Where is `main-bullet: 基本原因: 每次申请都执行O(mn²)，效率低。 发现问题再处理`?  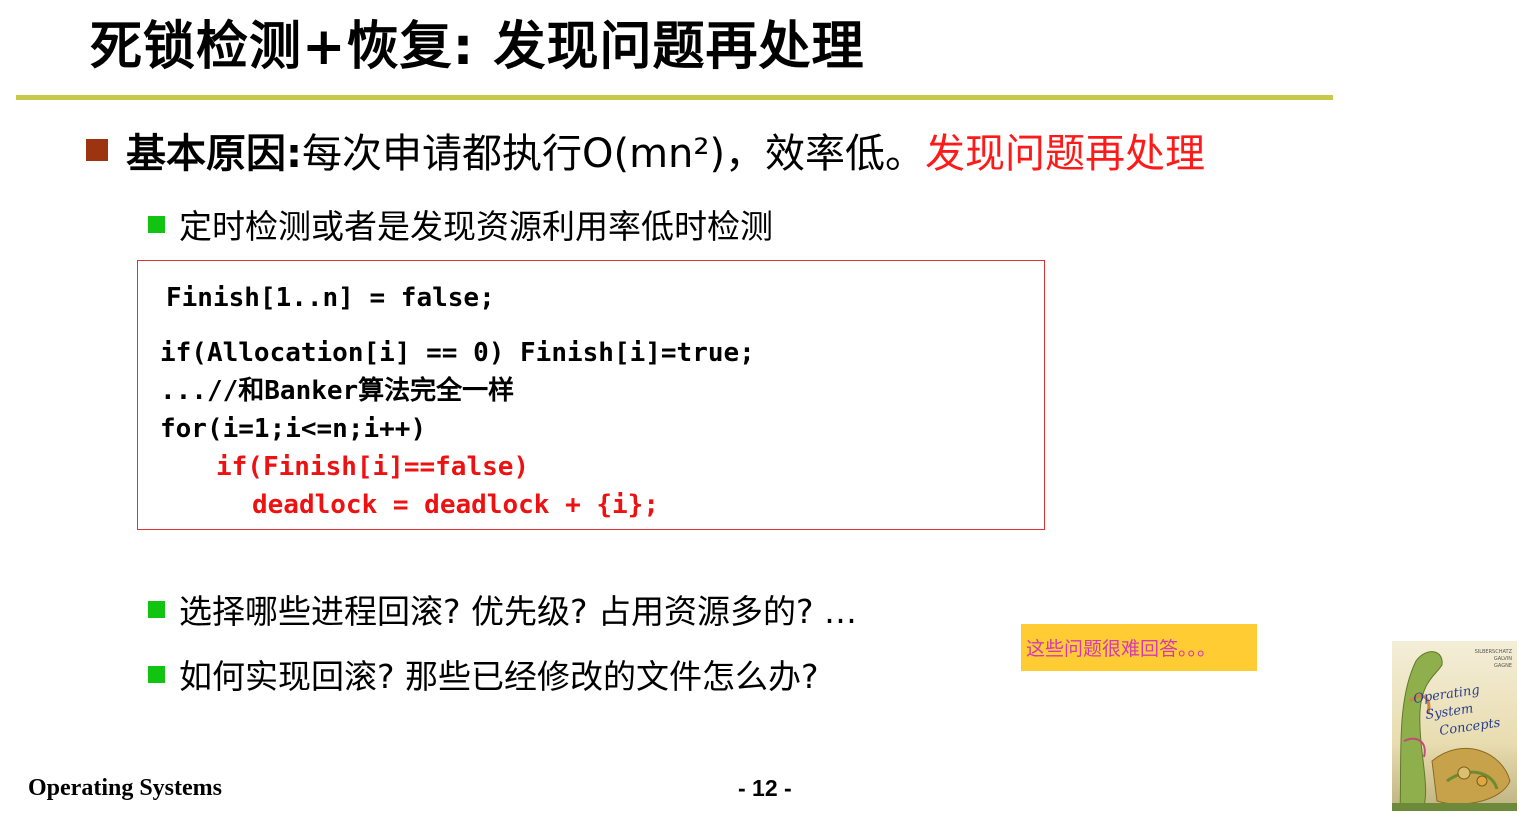
main-bullet: 基本原因: 每次申请都执行O(mn²)，效率低。 发现问题再处理 is located at coordinates (645, 150).